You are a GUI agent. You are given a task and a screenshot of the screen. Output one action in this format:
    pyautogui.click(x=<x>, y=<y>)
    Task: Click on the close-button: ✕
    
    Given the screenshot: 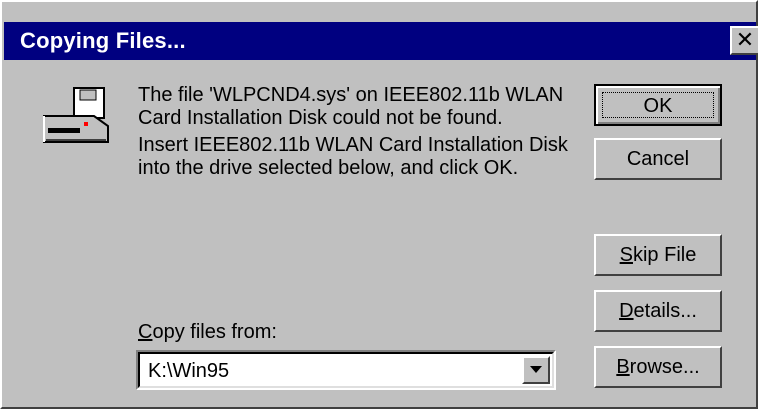 What is the action you would take?
    pyautogui.click(x=744, y=40)
    